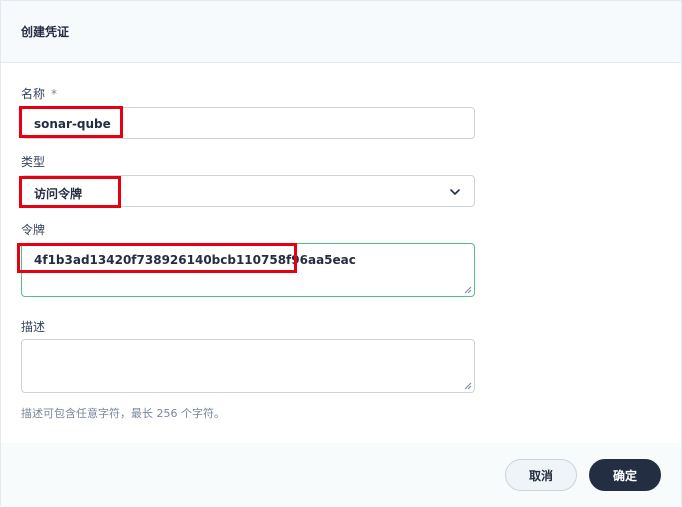 The width and height of the screenshot is (682, 507). I want to click on name-label: 名称 *, so click(39, 93).